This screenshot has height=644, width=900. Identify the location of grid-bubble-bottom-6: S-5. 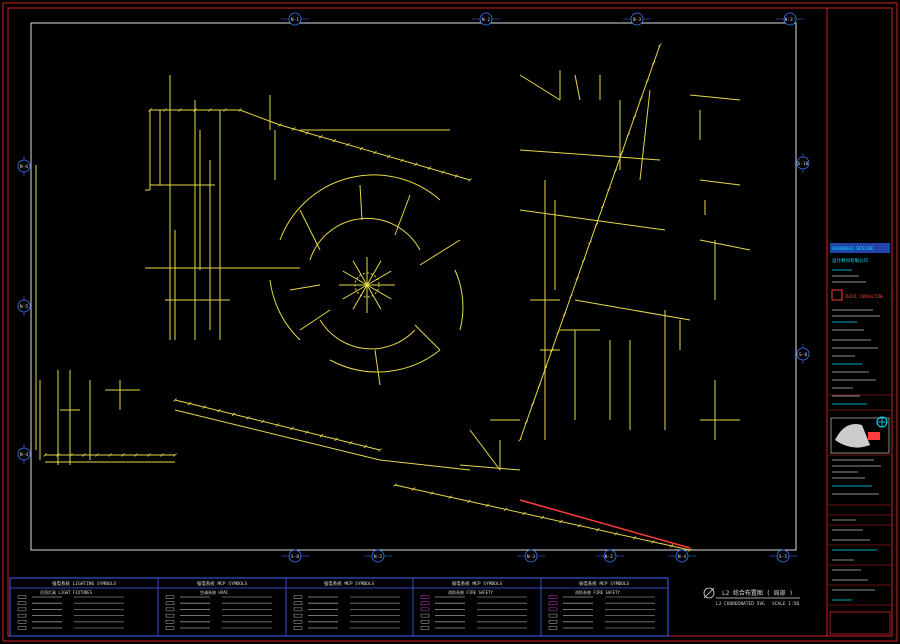
(783, 556).